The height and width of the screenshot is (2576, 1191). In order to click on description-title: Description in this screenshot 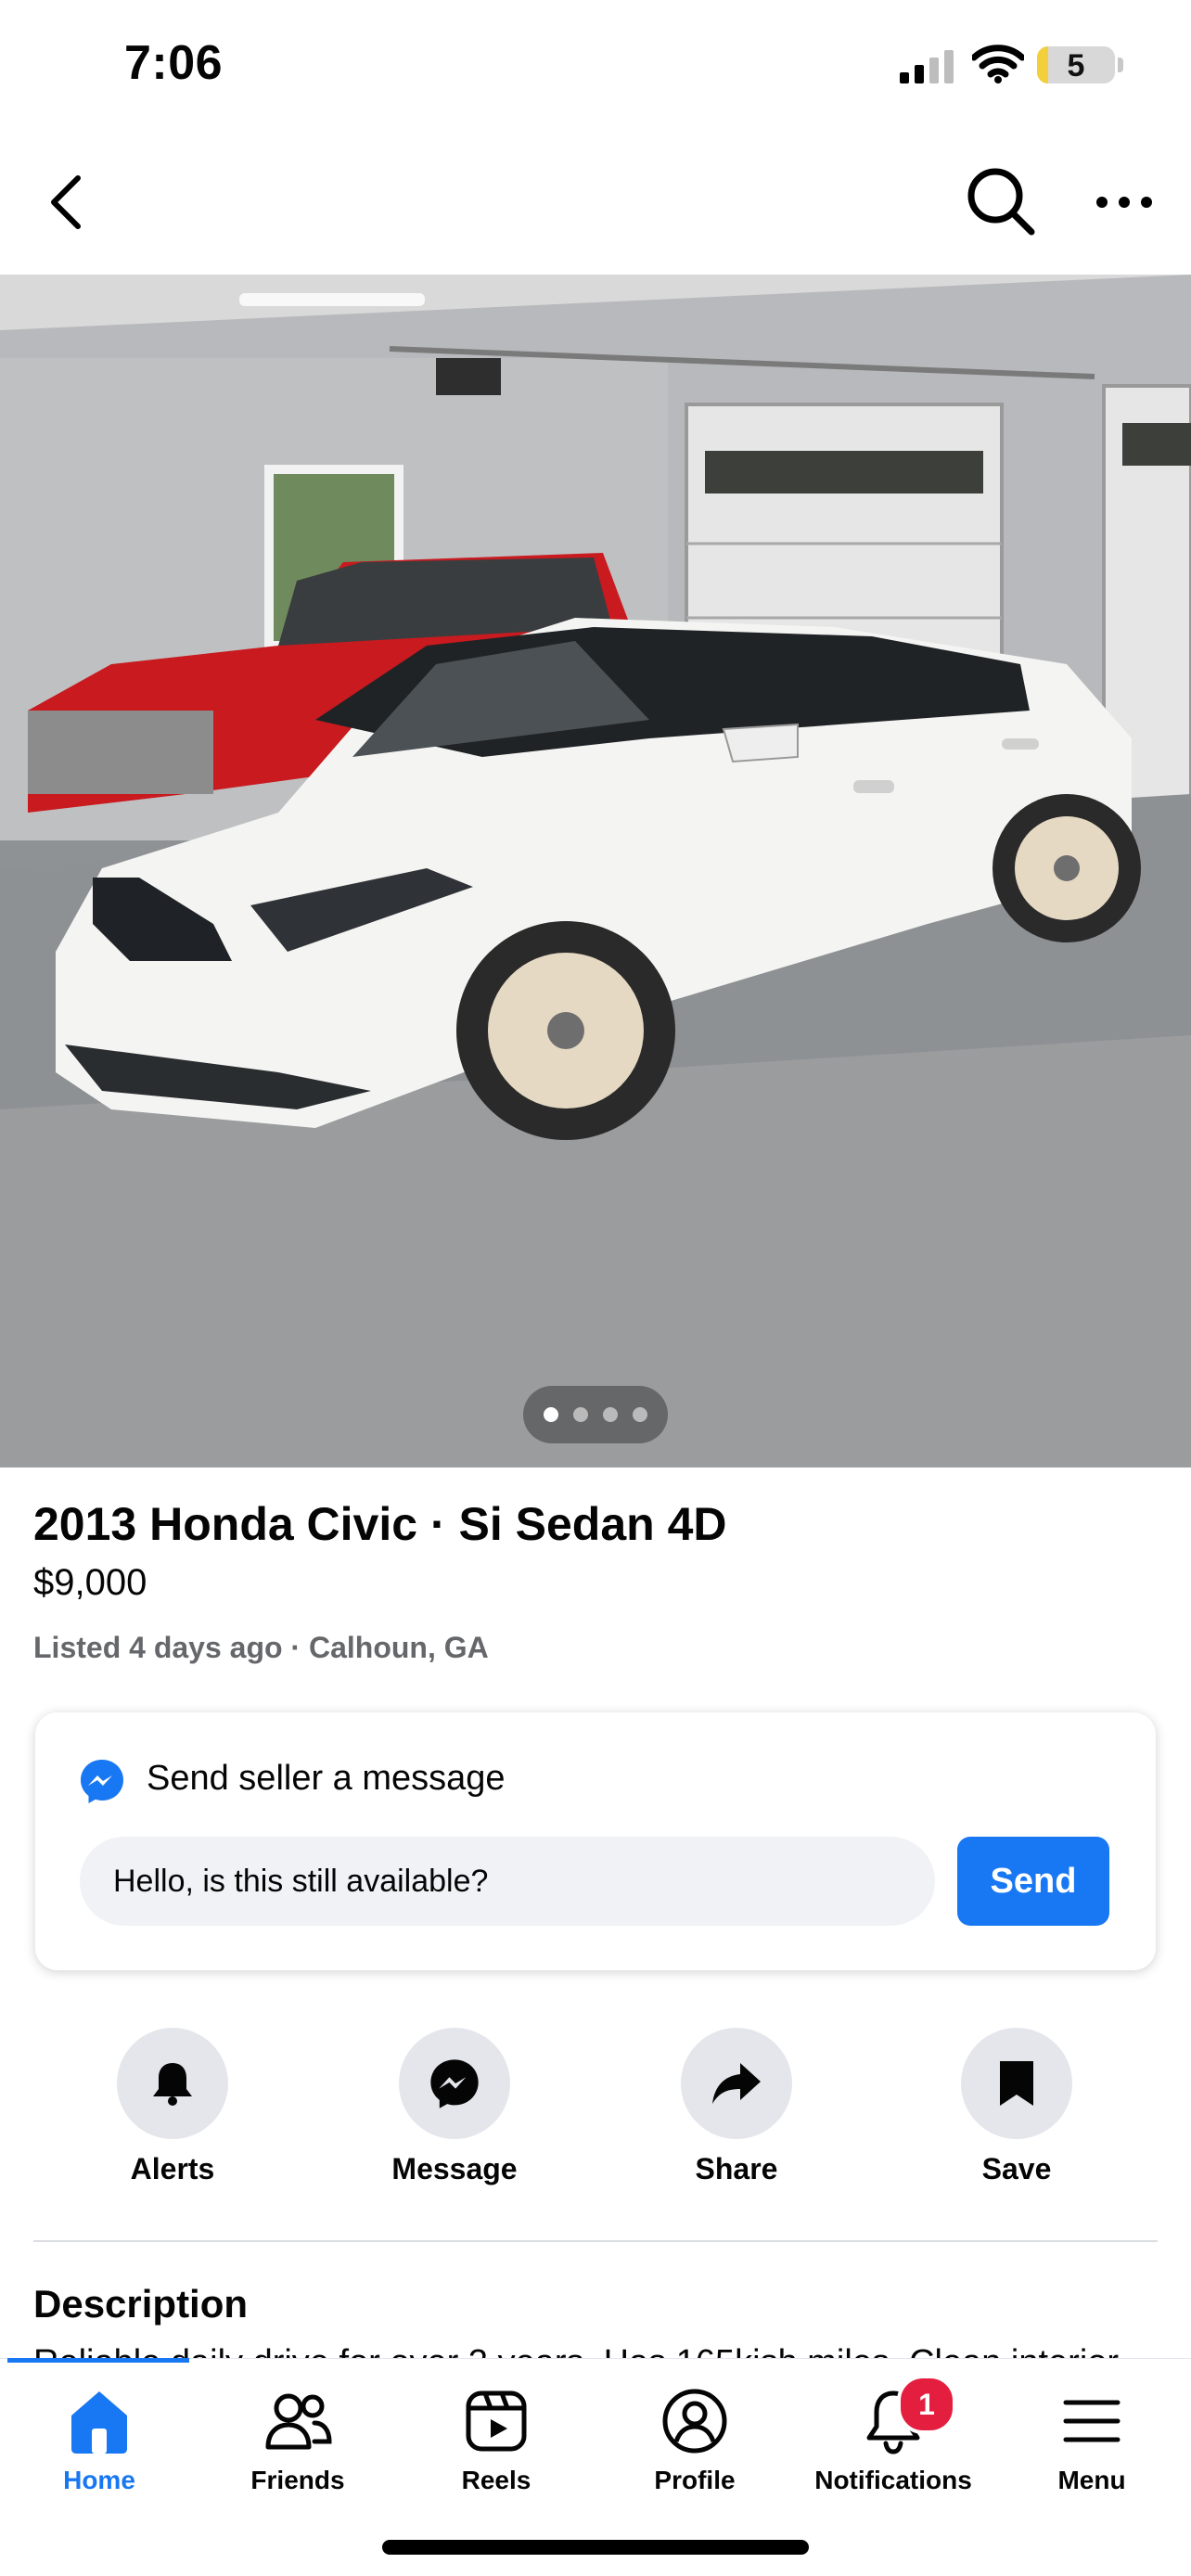, I will do `click(141, 2304)`.